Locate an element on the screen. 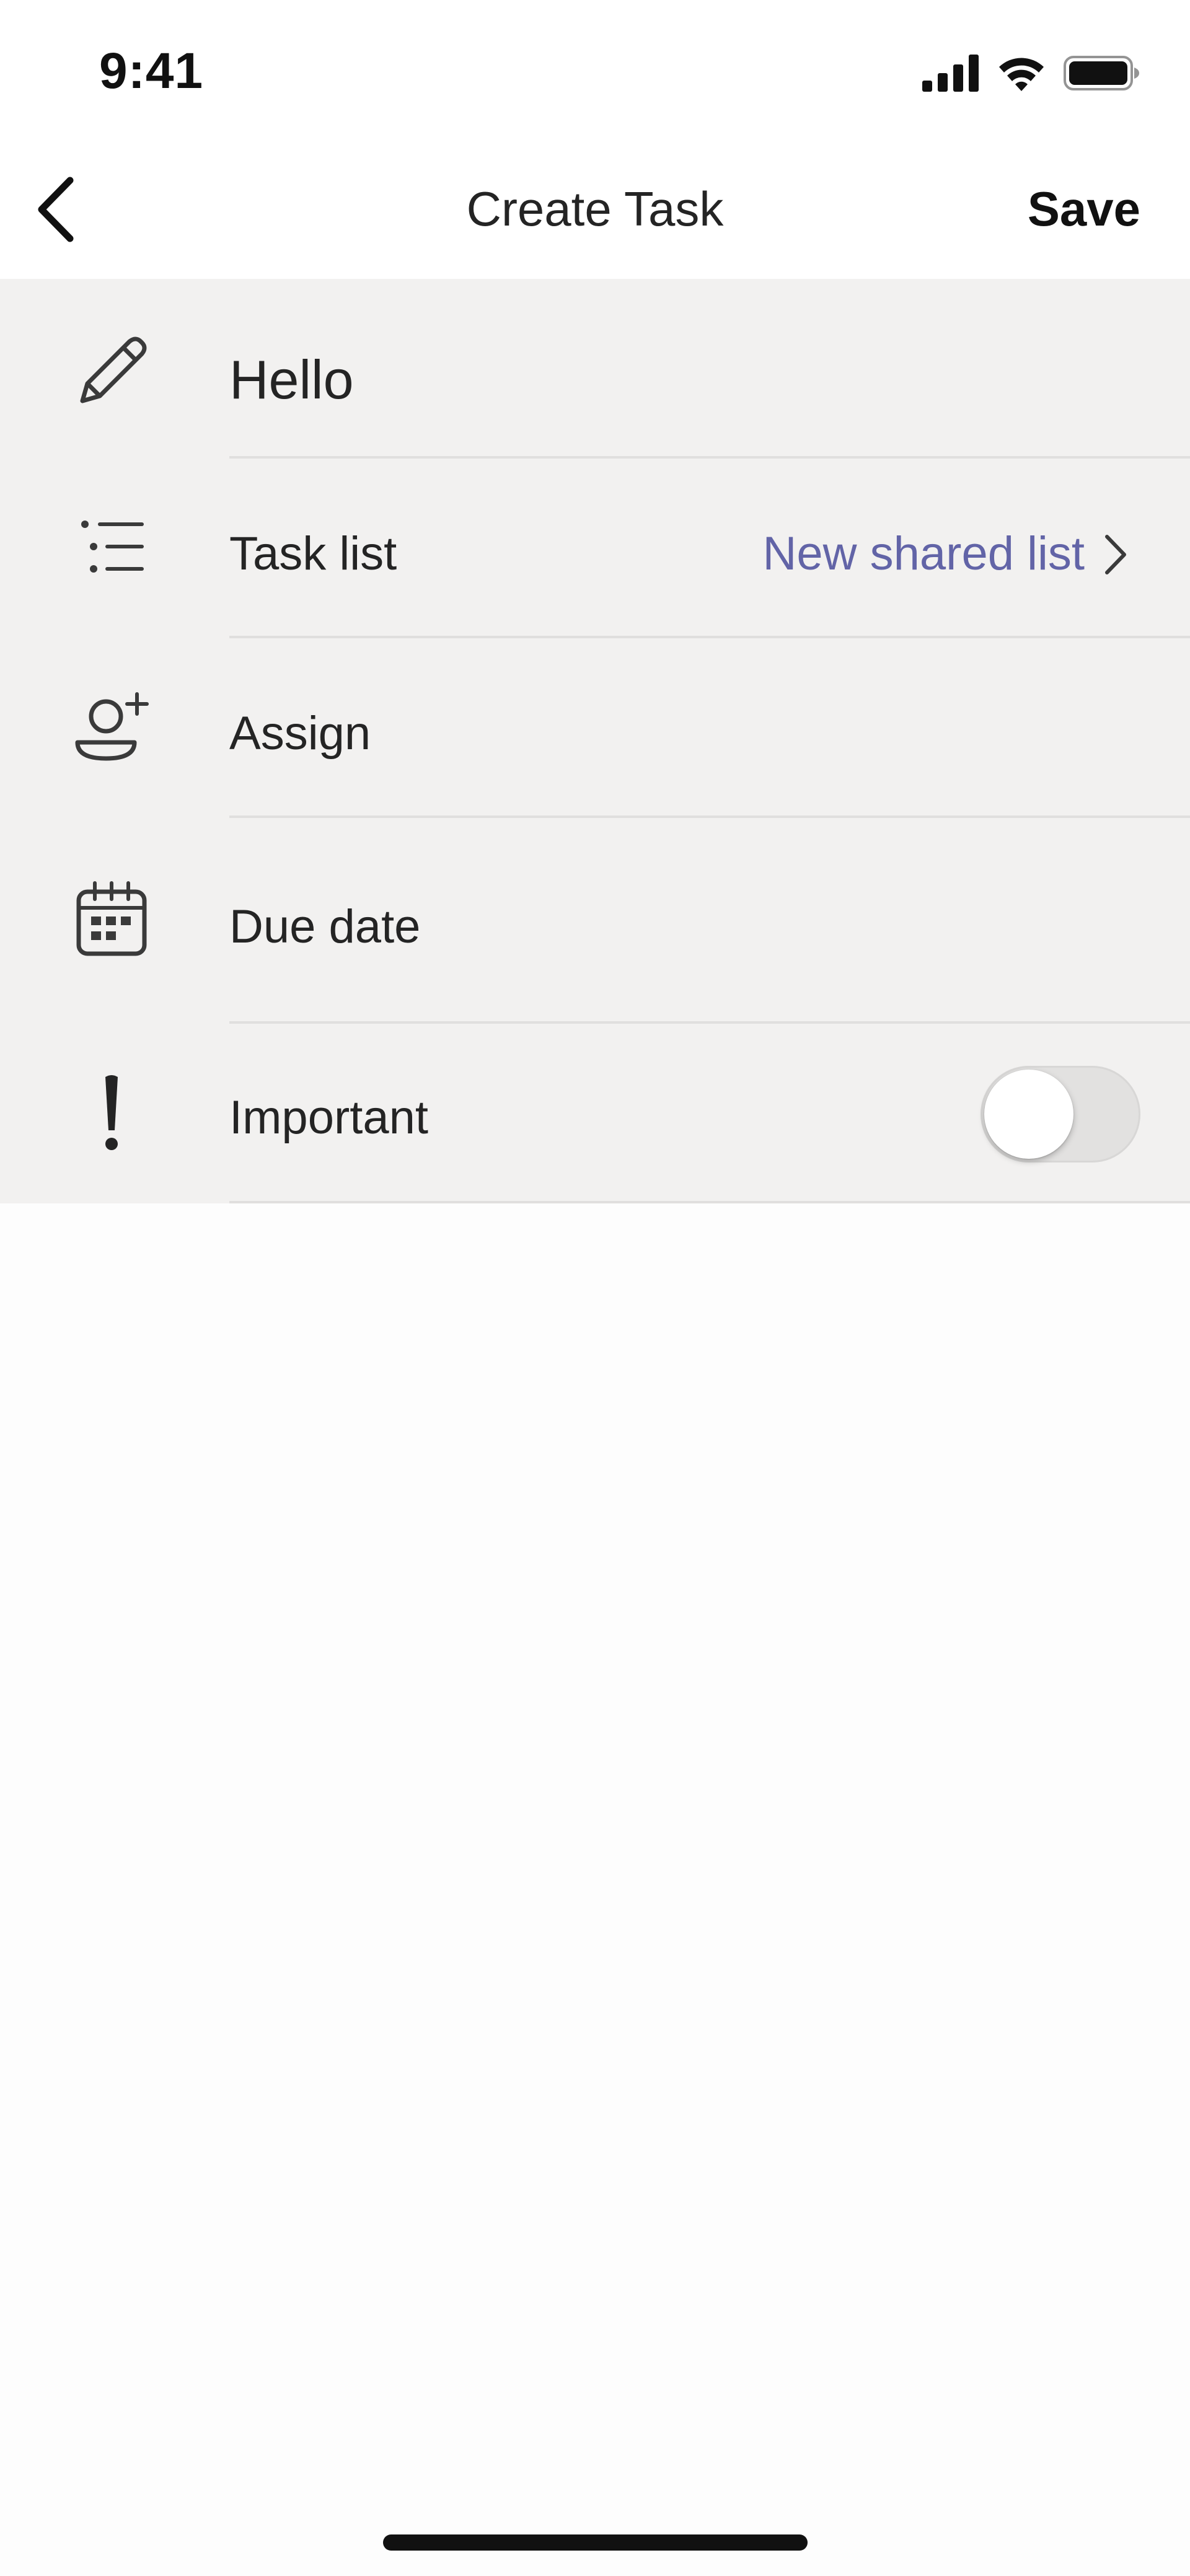 The height and width of the screenshot is (2576, 1190). status-bar: 9:41 is located at coordinates (595, 71).